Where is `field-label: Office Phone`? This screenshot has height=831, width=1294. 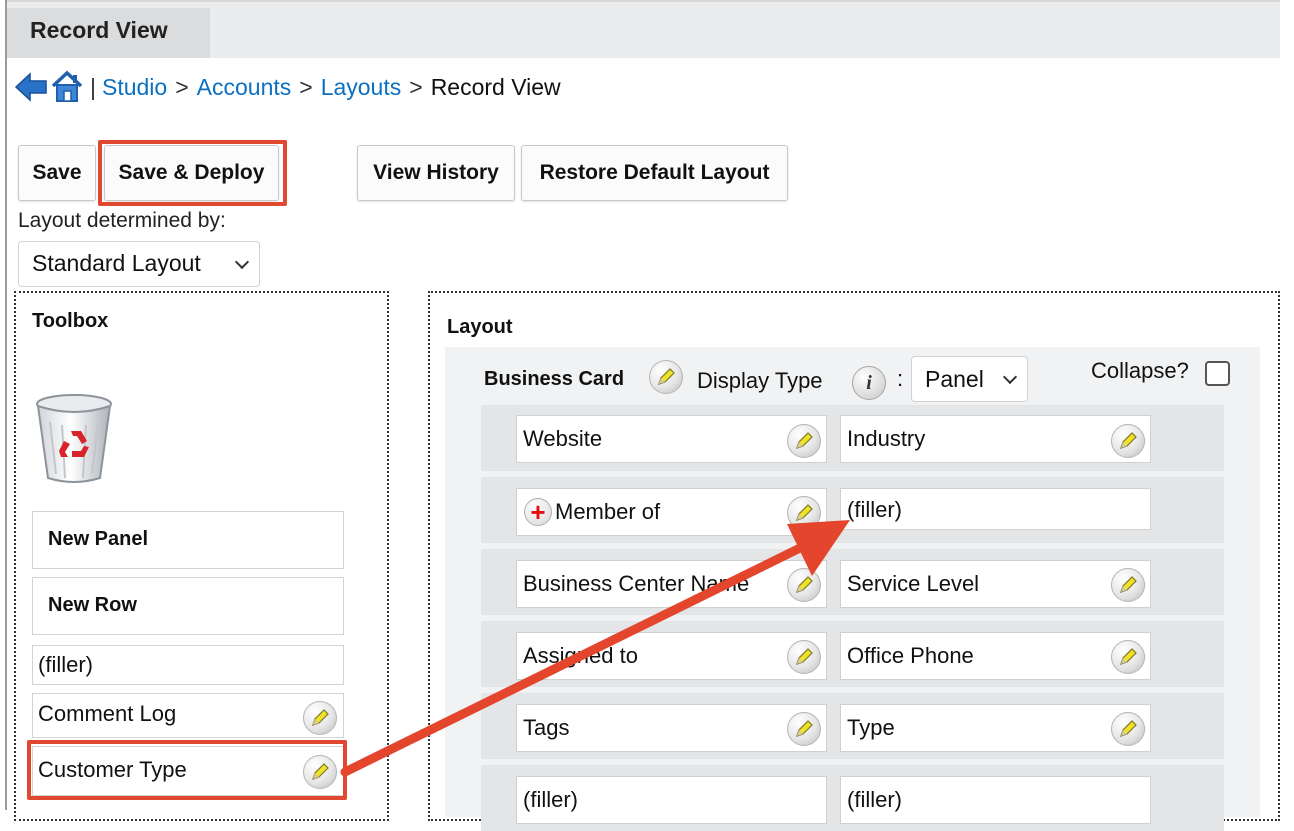
field-label: Office Phone is located at coordinates (910, 655).